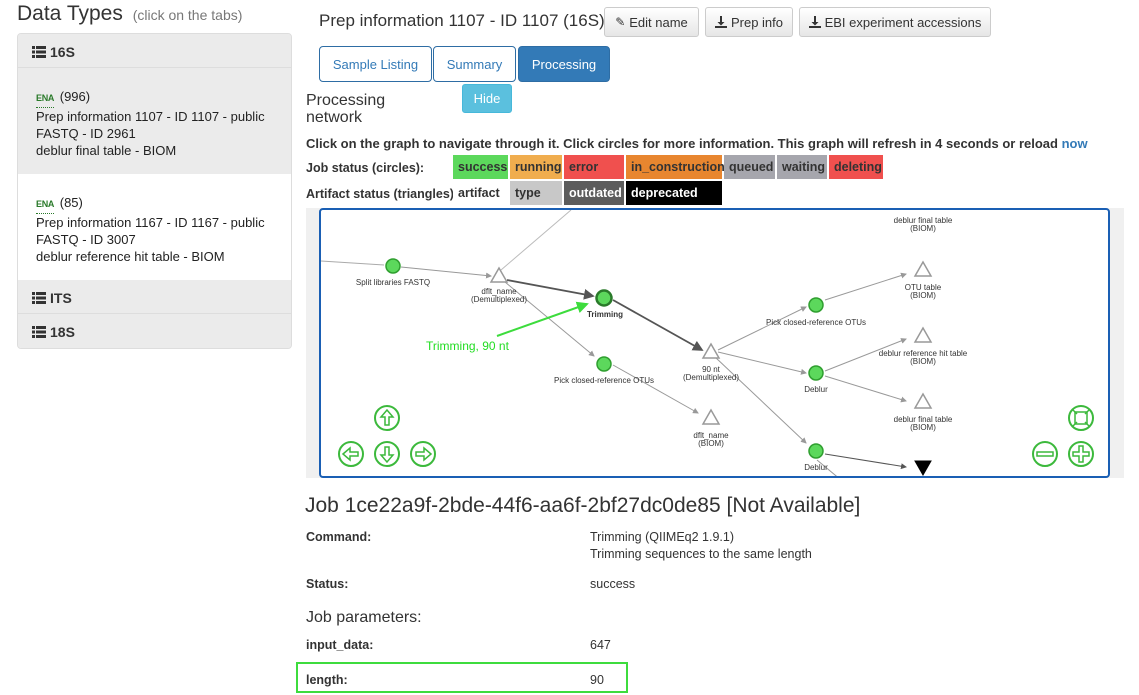 The image size is (1139, 695). Describe the element at coordinates (536, 167) in the screenshot. I see `job-status-running: running` at that location.